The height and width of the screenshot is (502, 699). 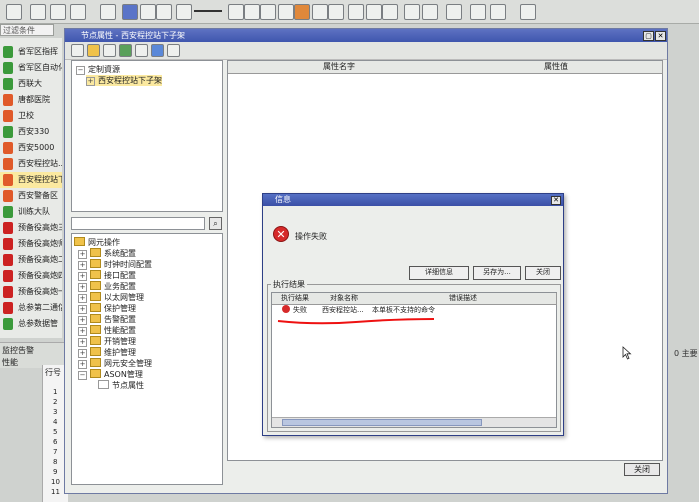 I want to click on horizontal-scrollbar, so click(x=414, y=422).